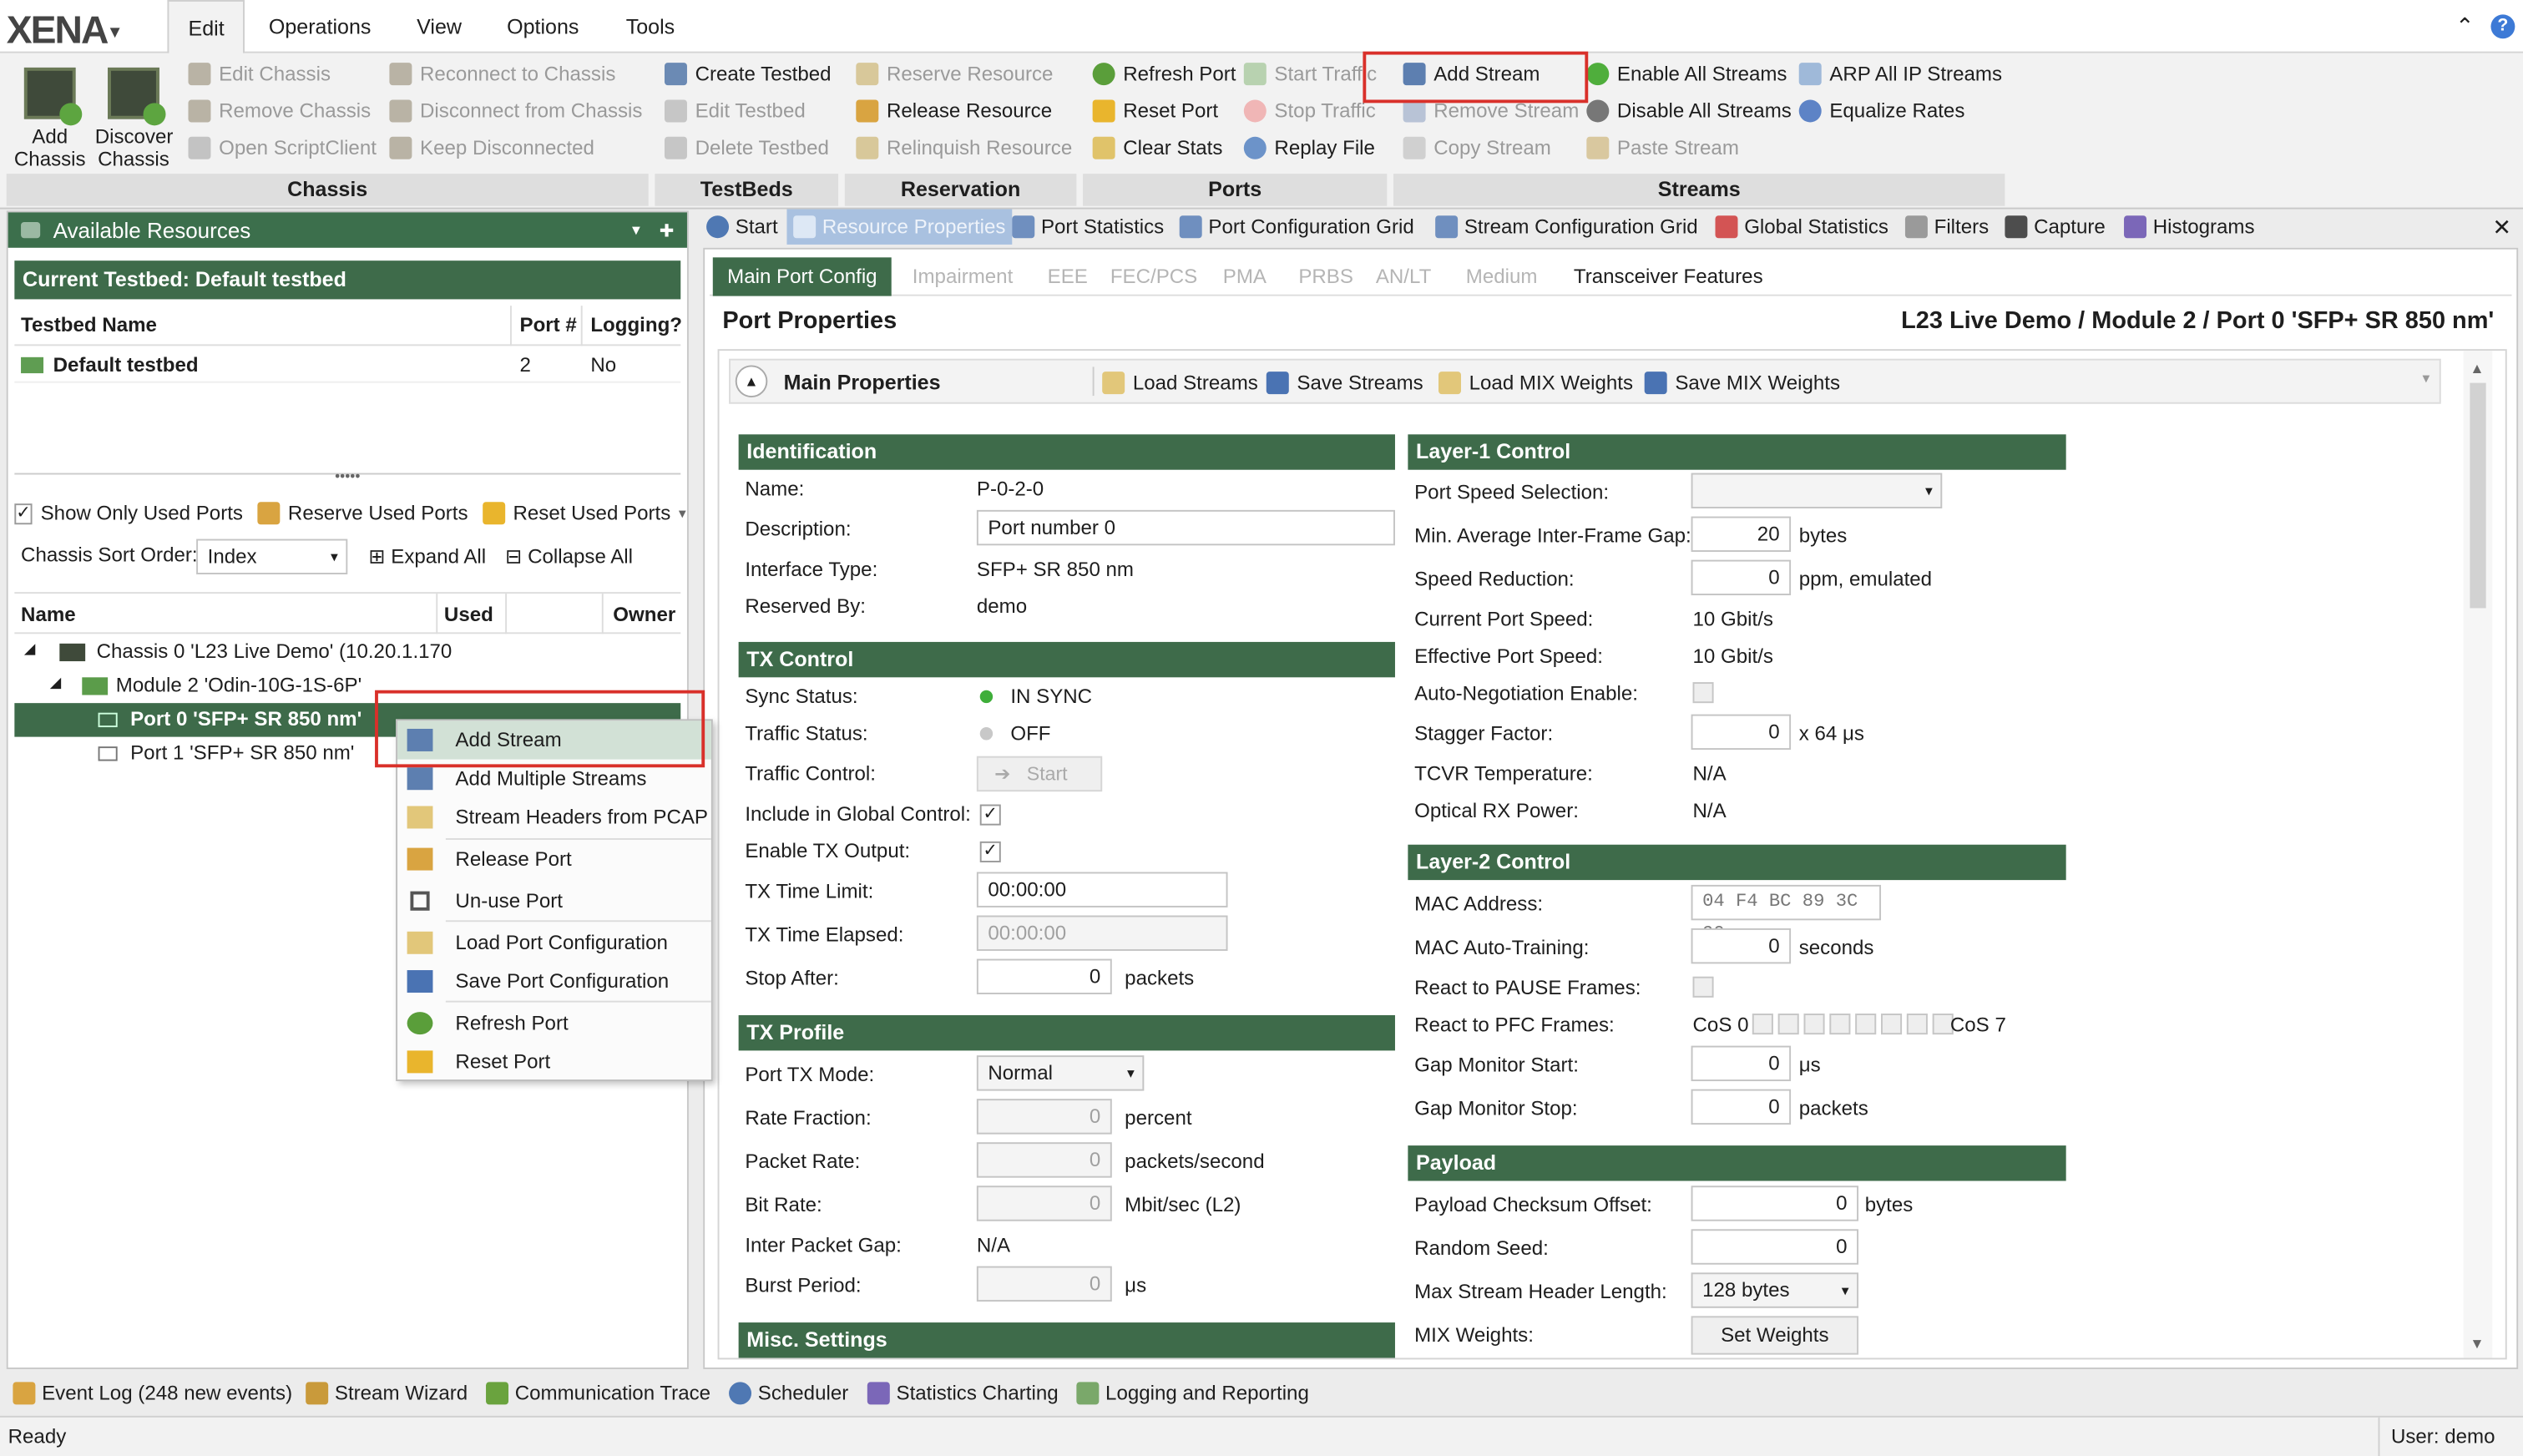  Describe the element at coordinates (2477, 1343) in the screenshot. I see `scroll-down-icon: ▼` at that location.